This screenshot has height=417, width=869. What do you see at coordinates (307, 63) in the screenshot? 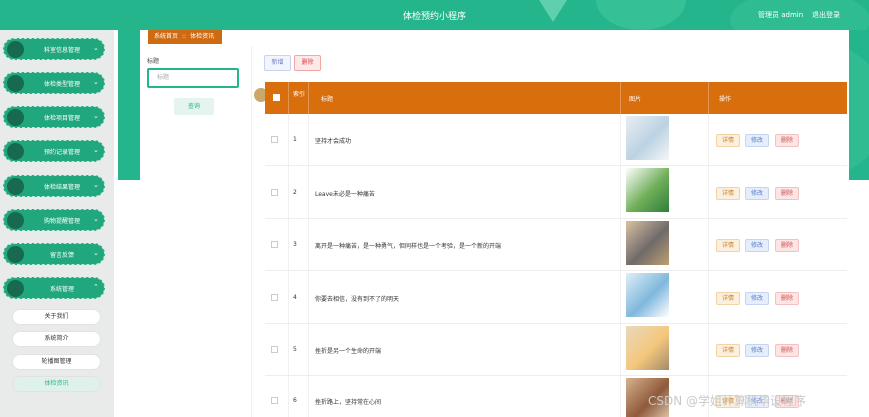
I see `batch-delete-button: 删除` at bounding box center [307, 63].